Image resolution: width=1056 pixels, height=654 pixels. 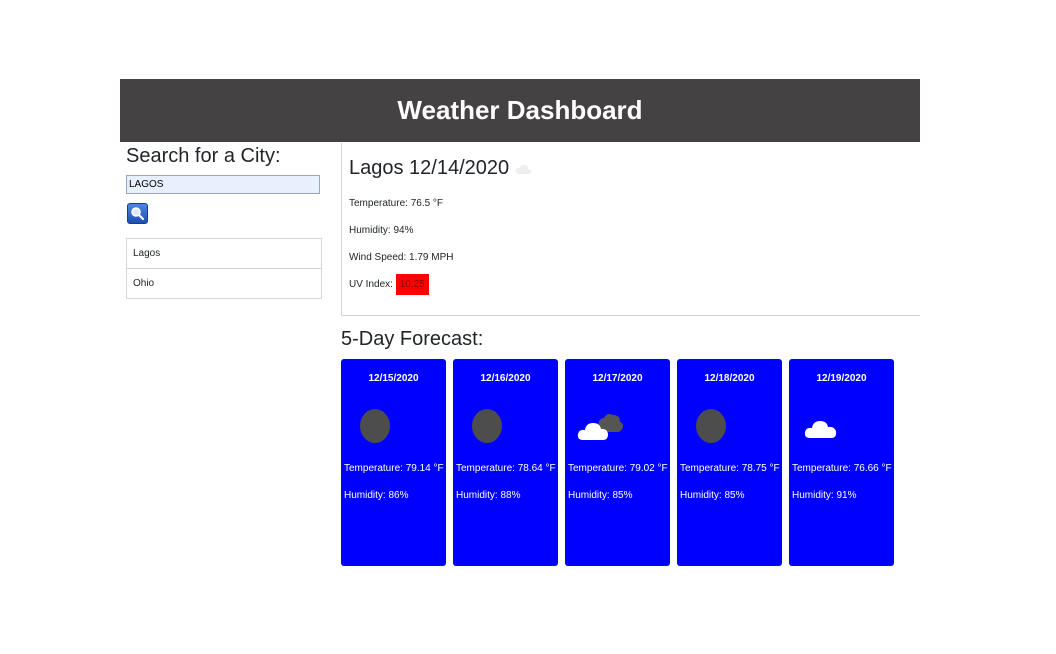 What do you see at coordinates (505, 378) in the screenshot?
I see `forecast-date: 12/16/2020` at bounding box center [505, 378].